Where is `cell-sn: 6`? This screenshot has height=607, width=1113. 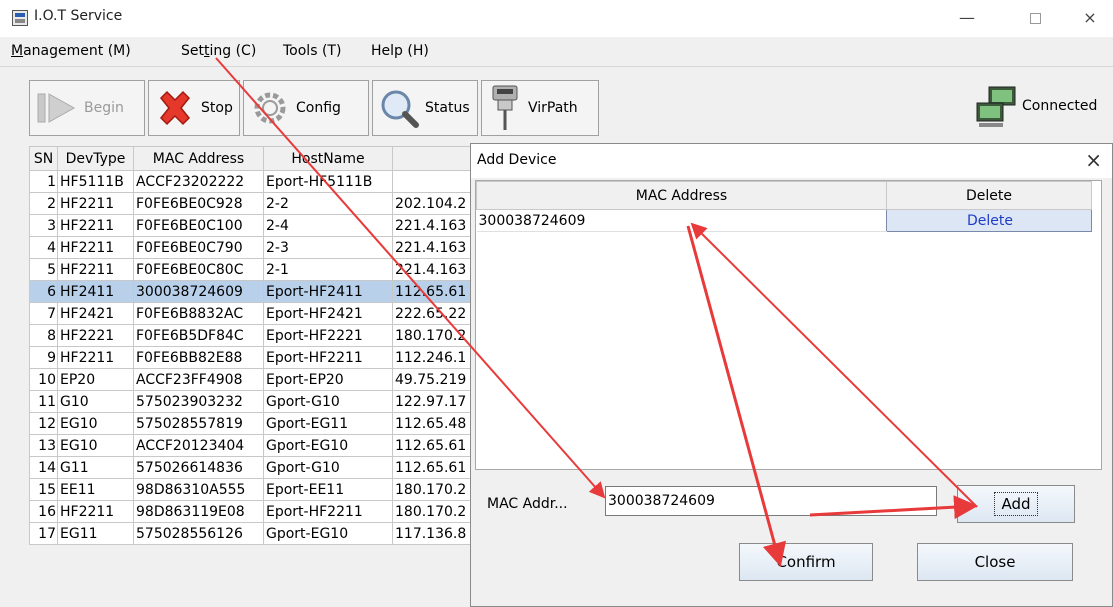 cell-sn: 6 is located at coordinates (43, 291).